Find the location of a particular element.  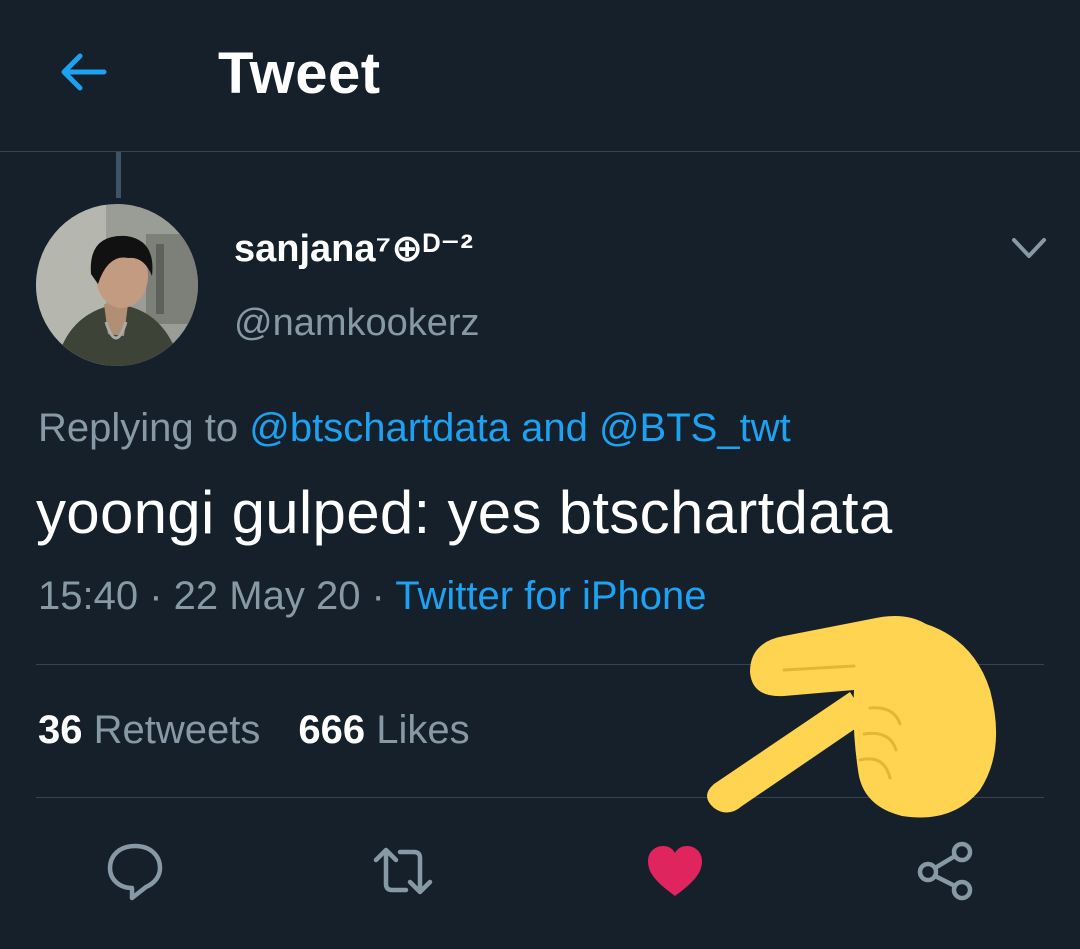

arrow-left-icon is located at coordinates (84, 72).